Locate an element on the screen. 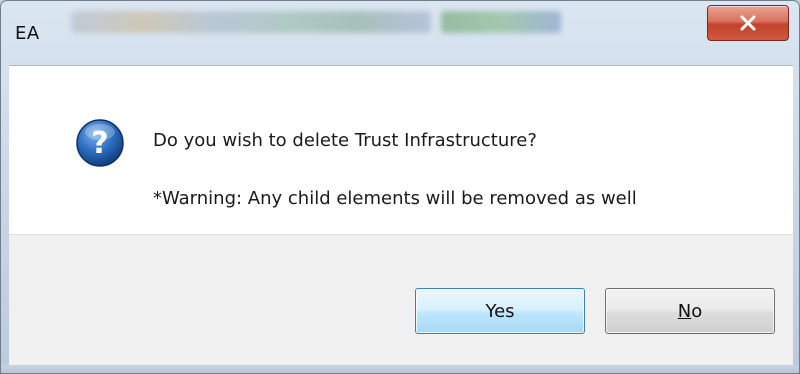 The height and width of the screenshot is (374, 800). no-button: No is located at coordinates (690, 311).